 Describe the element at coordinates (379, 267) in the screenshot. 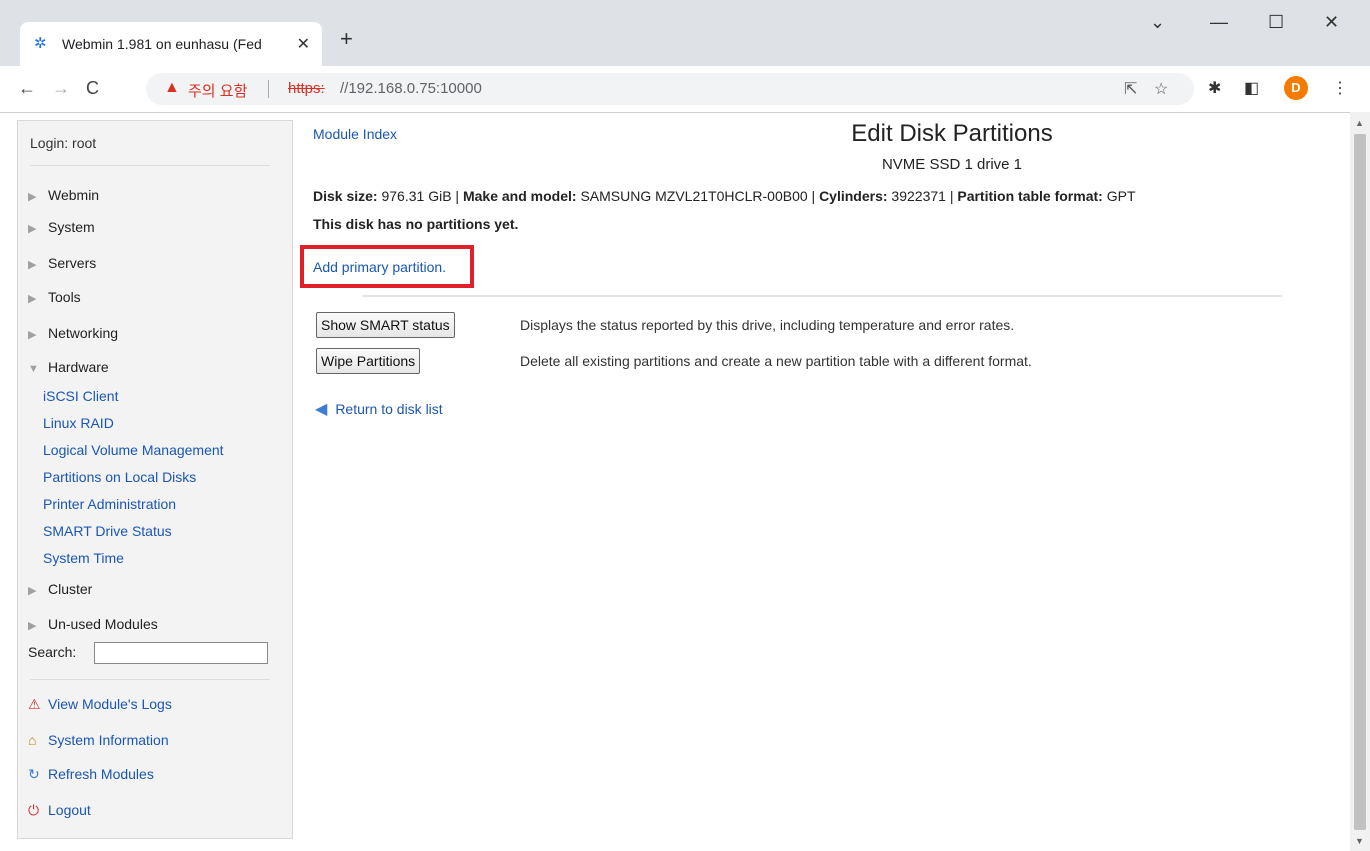

I see `add-primary-partition-link: Add primary partition.` at that location.